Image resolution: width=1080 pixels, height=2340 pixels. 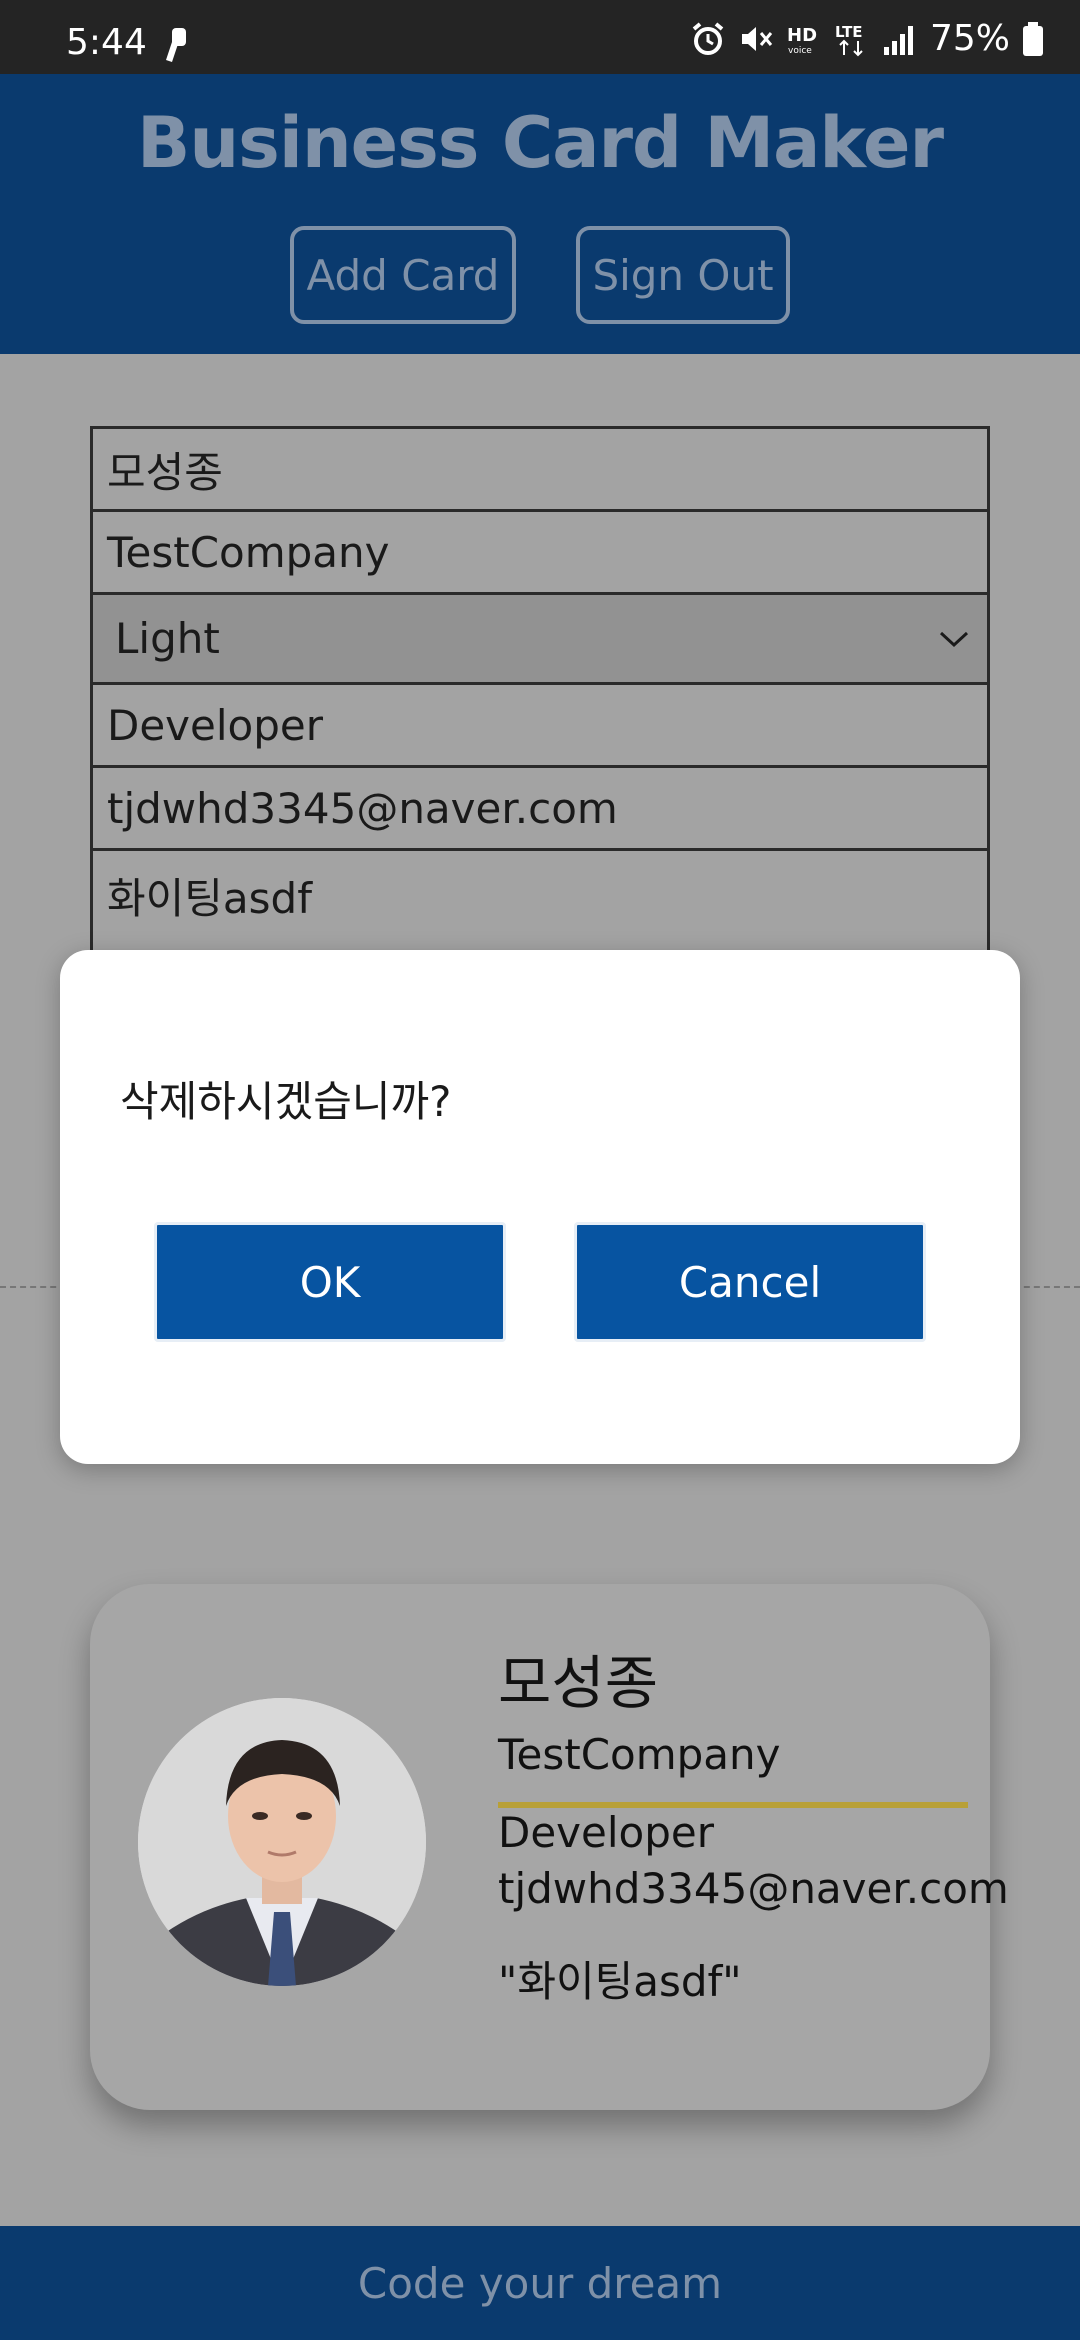 I want to click on vpn-key-icon, so click(x=176, y=45).